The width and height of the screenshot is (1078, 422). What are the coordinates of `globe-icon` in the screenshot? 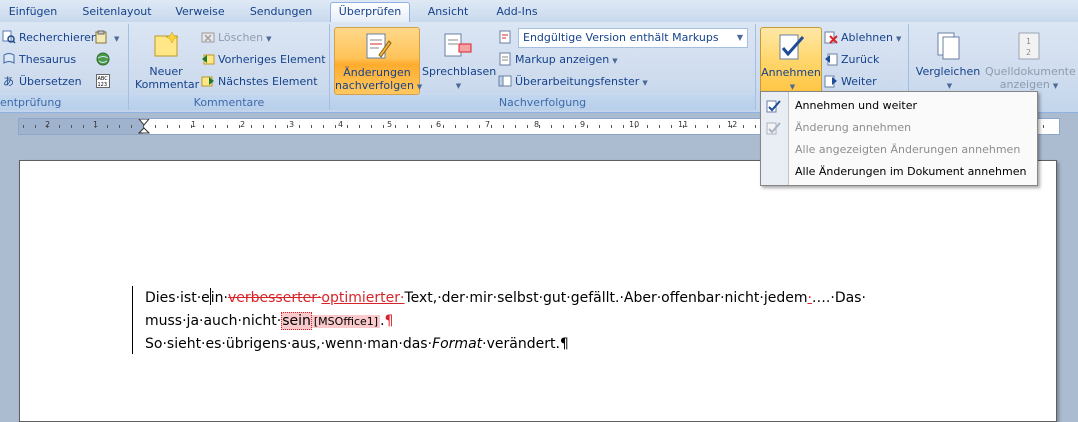 It's located at (103, 59).